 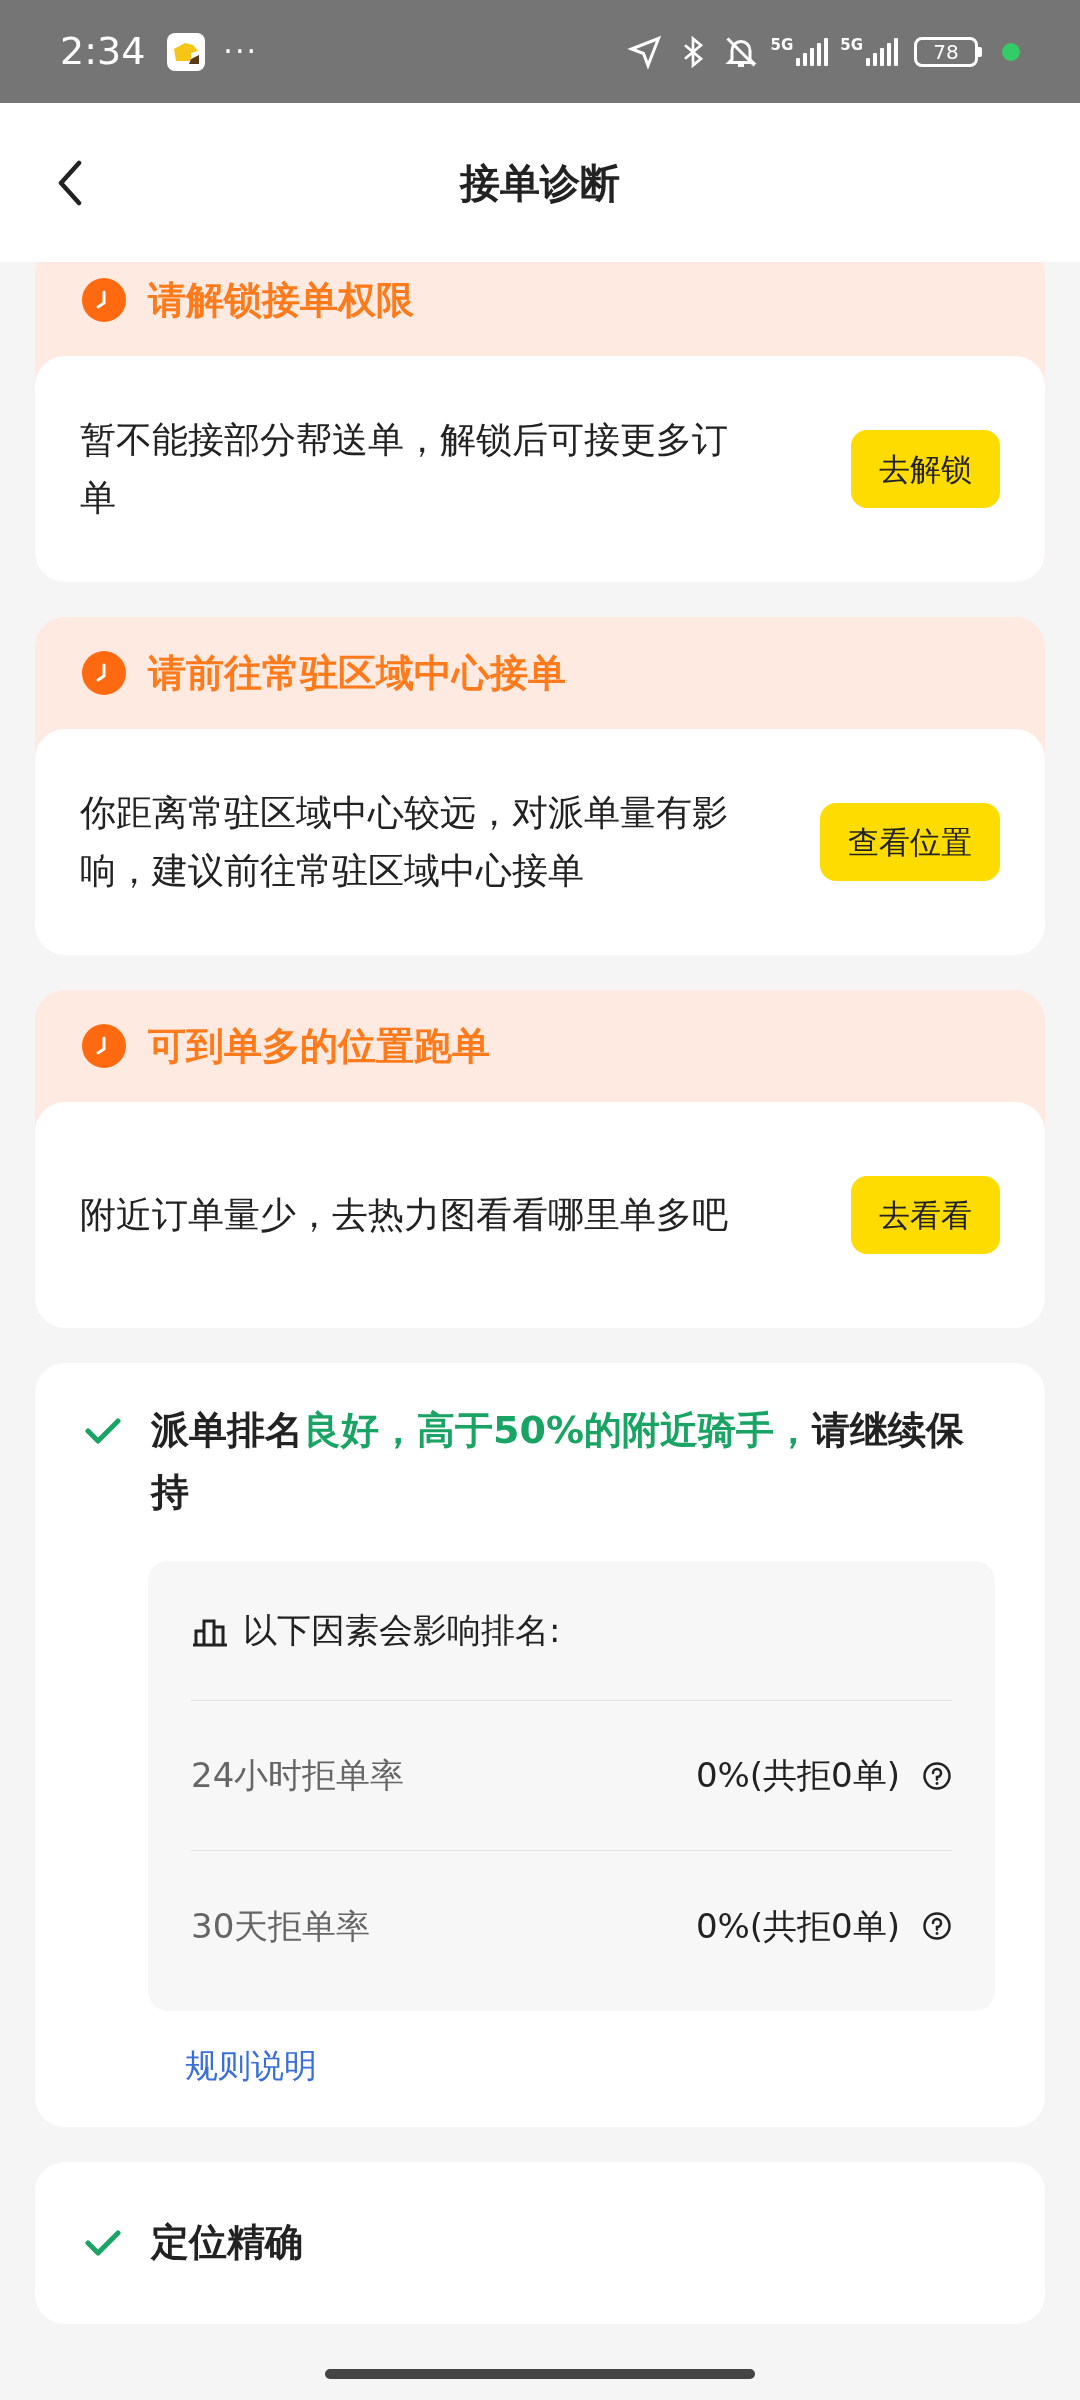 I want to click on factor-label: 24小时拒单率, so click(x=298, y=1775).